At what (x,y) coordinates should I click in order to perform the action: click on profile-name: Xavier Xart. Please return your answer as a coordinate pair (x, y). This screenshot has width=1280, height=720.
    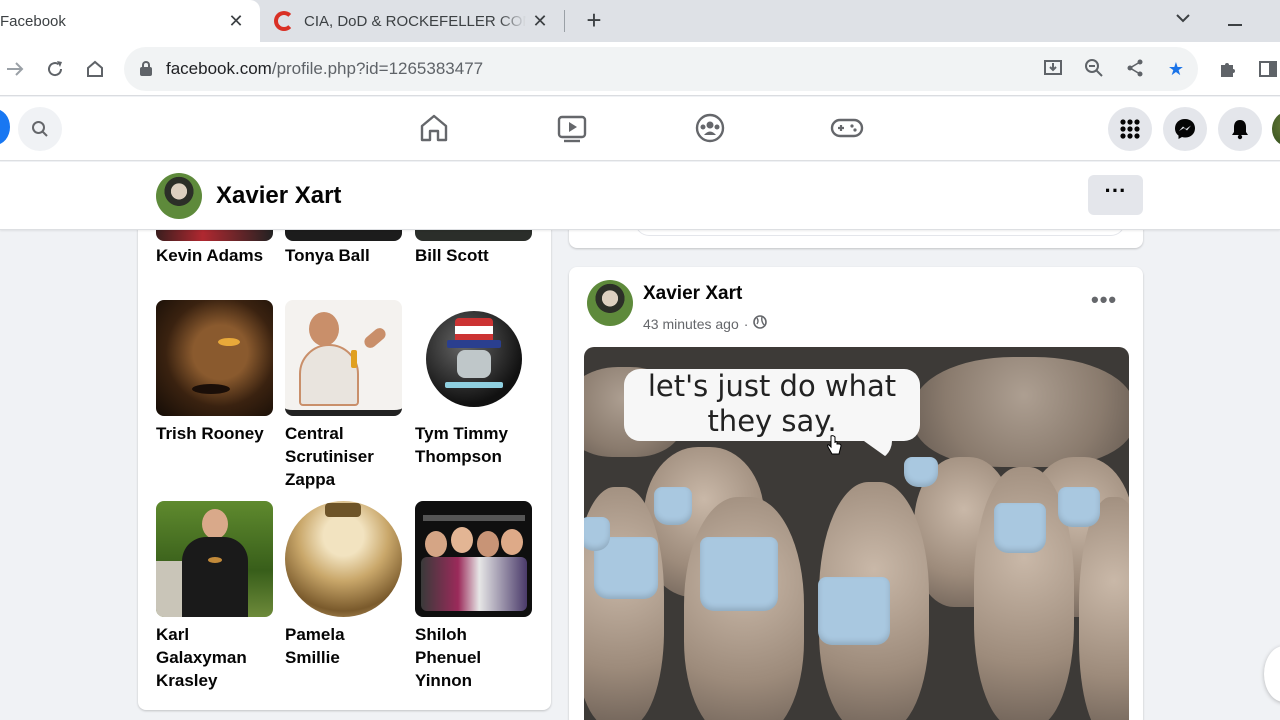
    Looking at the image, I should click on (278, 196).